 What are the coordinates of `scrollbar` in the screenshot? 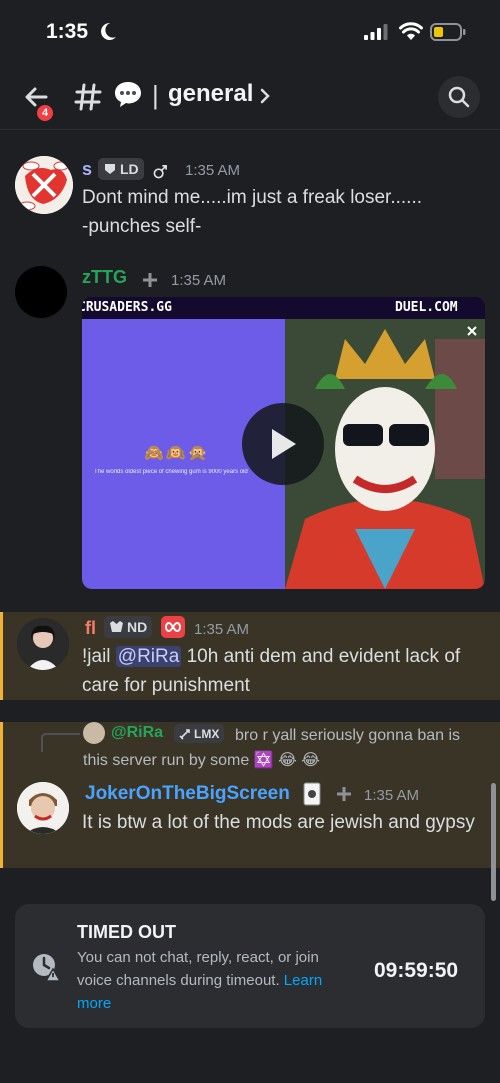 It's located at (493, 842).